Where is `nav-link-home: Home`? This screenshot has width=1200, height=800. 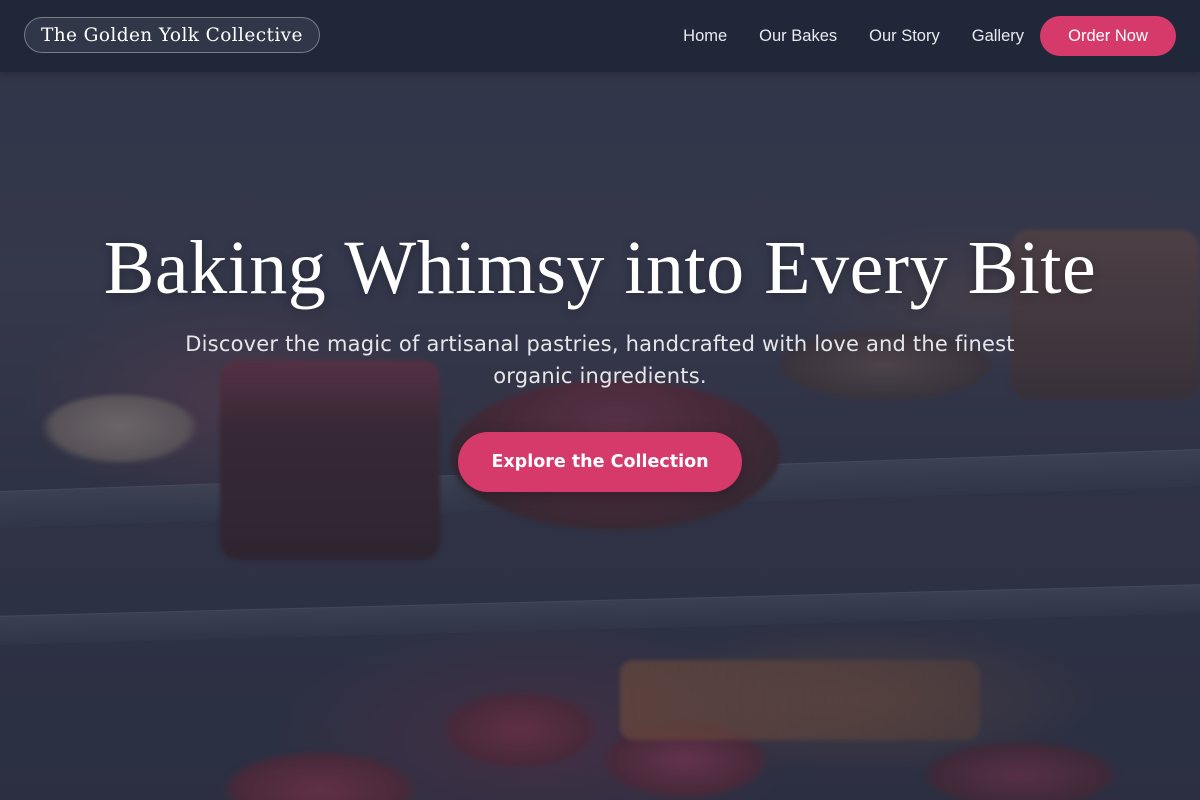 nav-link-home: Home is located at coordinates (705, 36).